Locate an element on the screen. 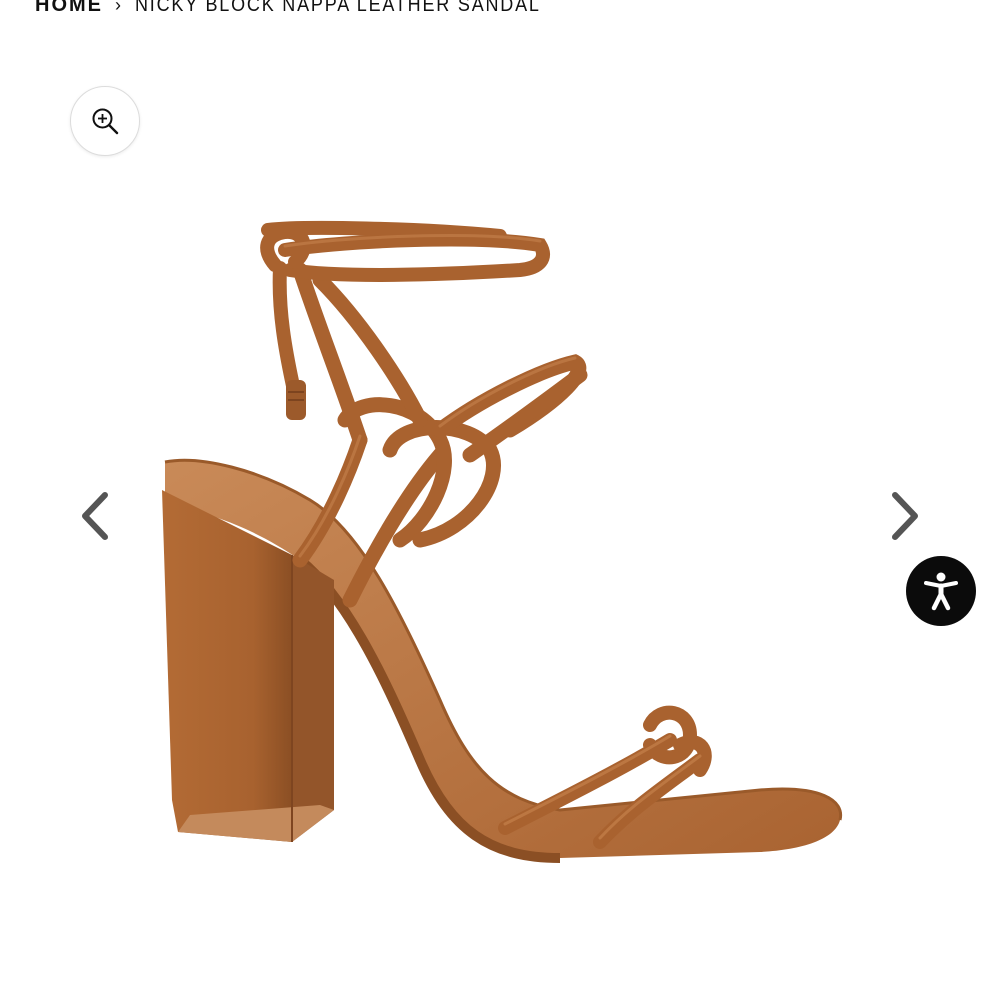  zoom-button is located at coordinates (105, 121).